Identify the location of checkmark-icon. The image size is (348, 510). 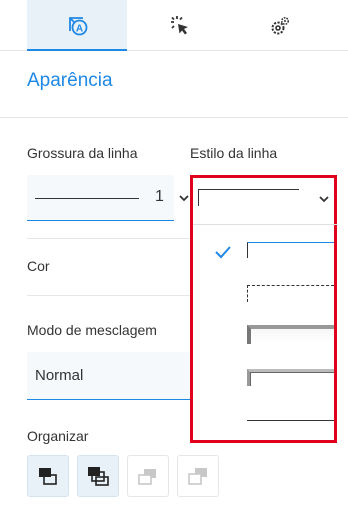
(223, 252).